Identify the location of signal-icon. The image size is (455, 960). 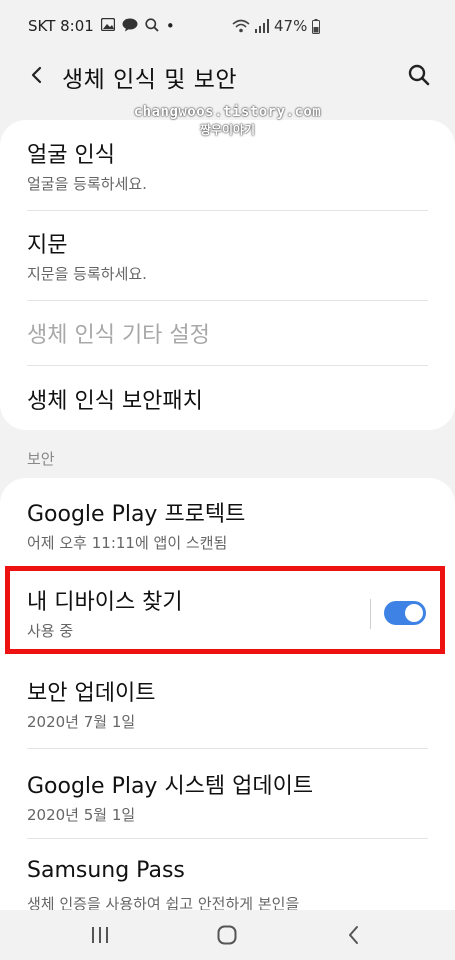
(262, 26).